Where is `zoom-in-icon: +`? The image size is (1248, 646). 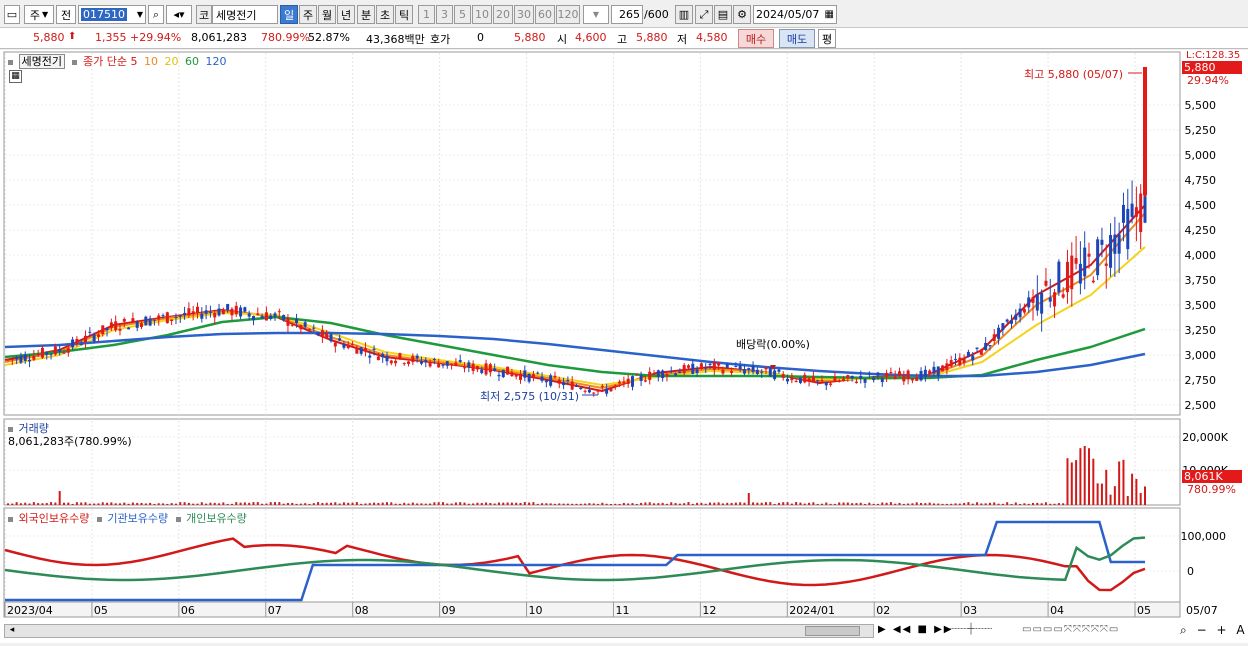
zoom-in-icon: + is located at coordinates (1222, 630).